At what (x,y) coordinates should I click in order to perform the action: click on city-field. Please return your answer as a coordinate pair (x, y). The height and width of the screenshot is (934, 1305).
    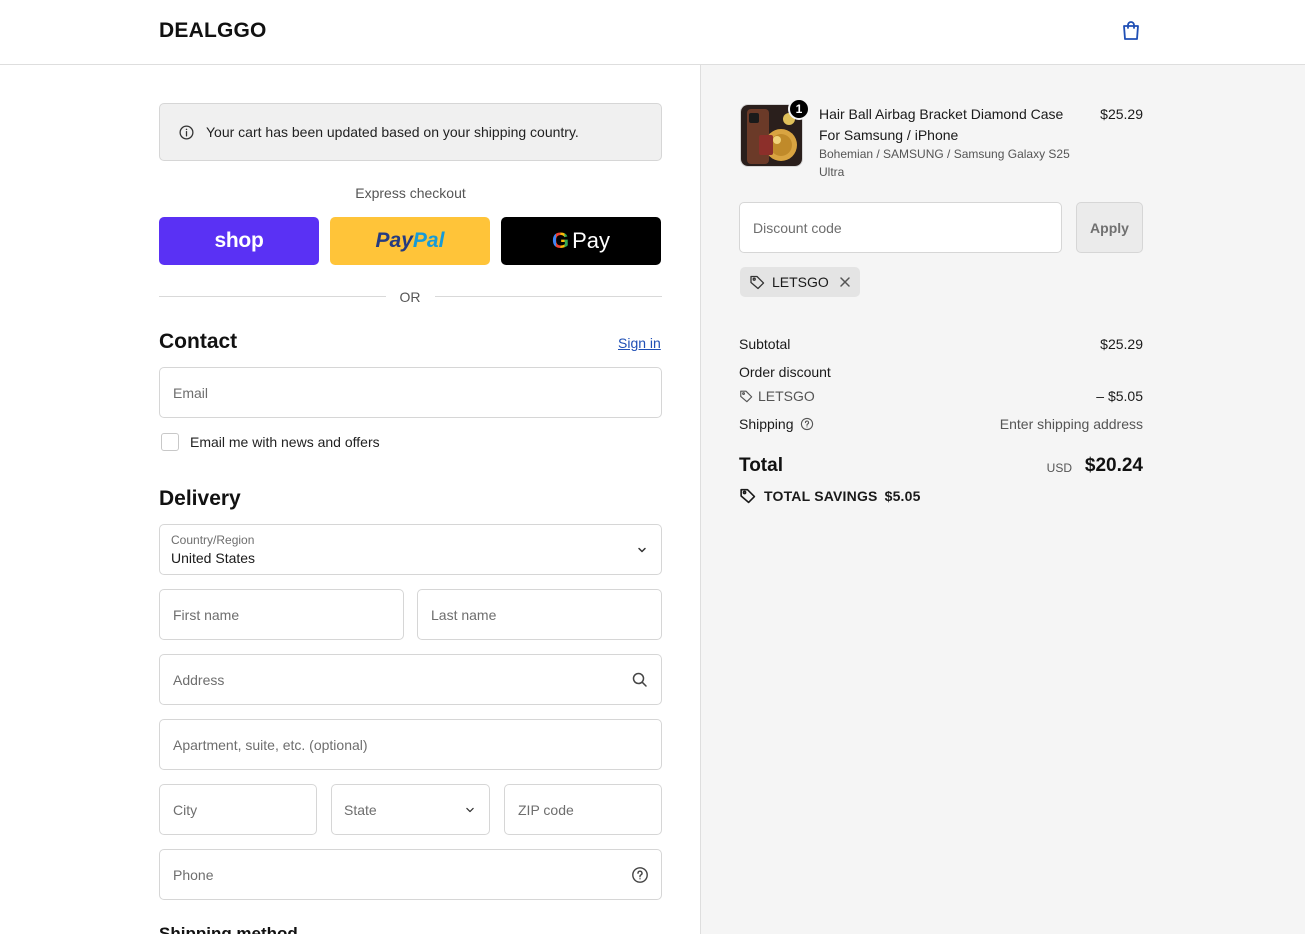
    Looking at the image, I should click on (238, 809).